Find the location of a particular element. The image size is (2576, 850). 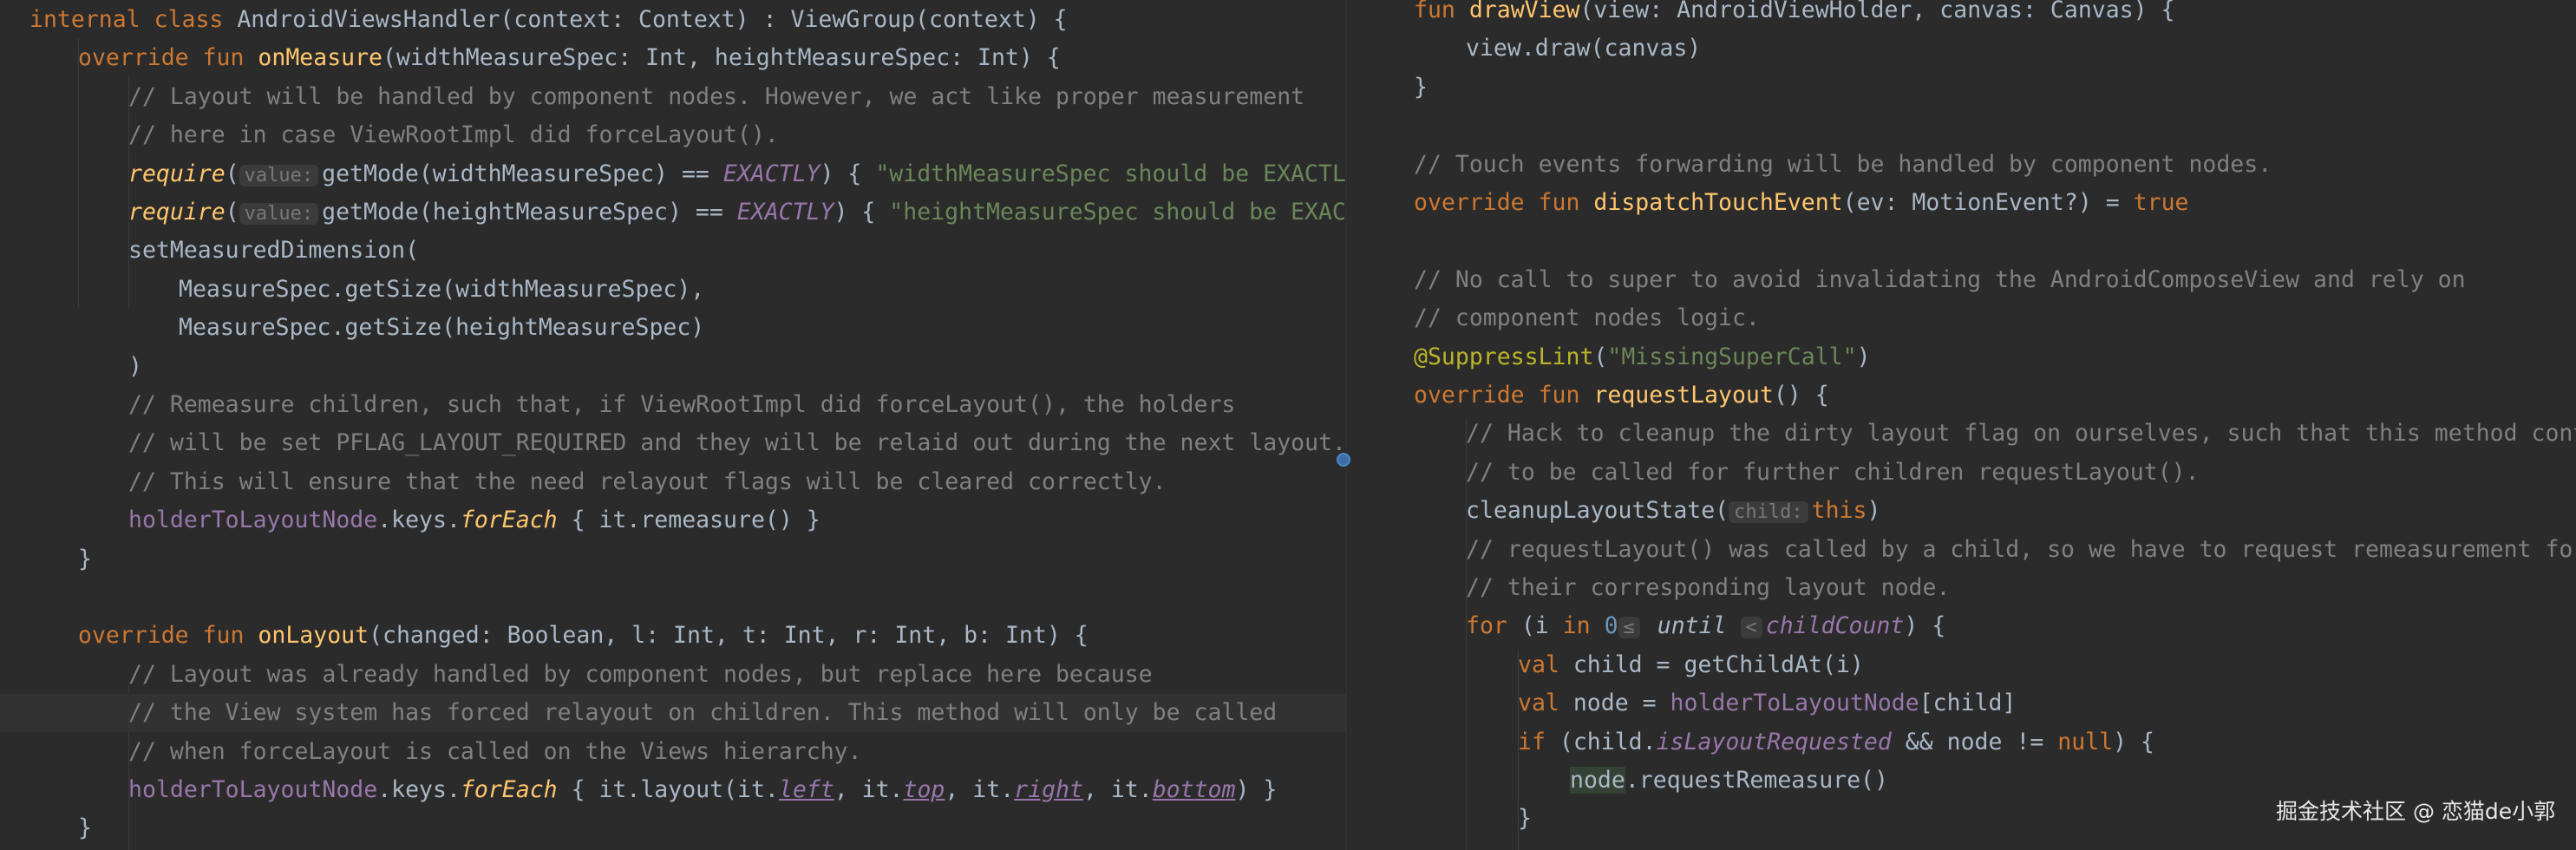

code-token: "MissingSuperCall" is located at coordinates (1732, 356).